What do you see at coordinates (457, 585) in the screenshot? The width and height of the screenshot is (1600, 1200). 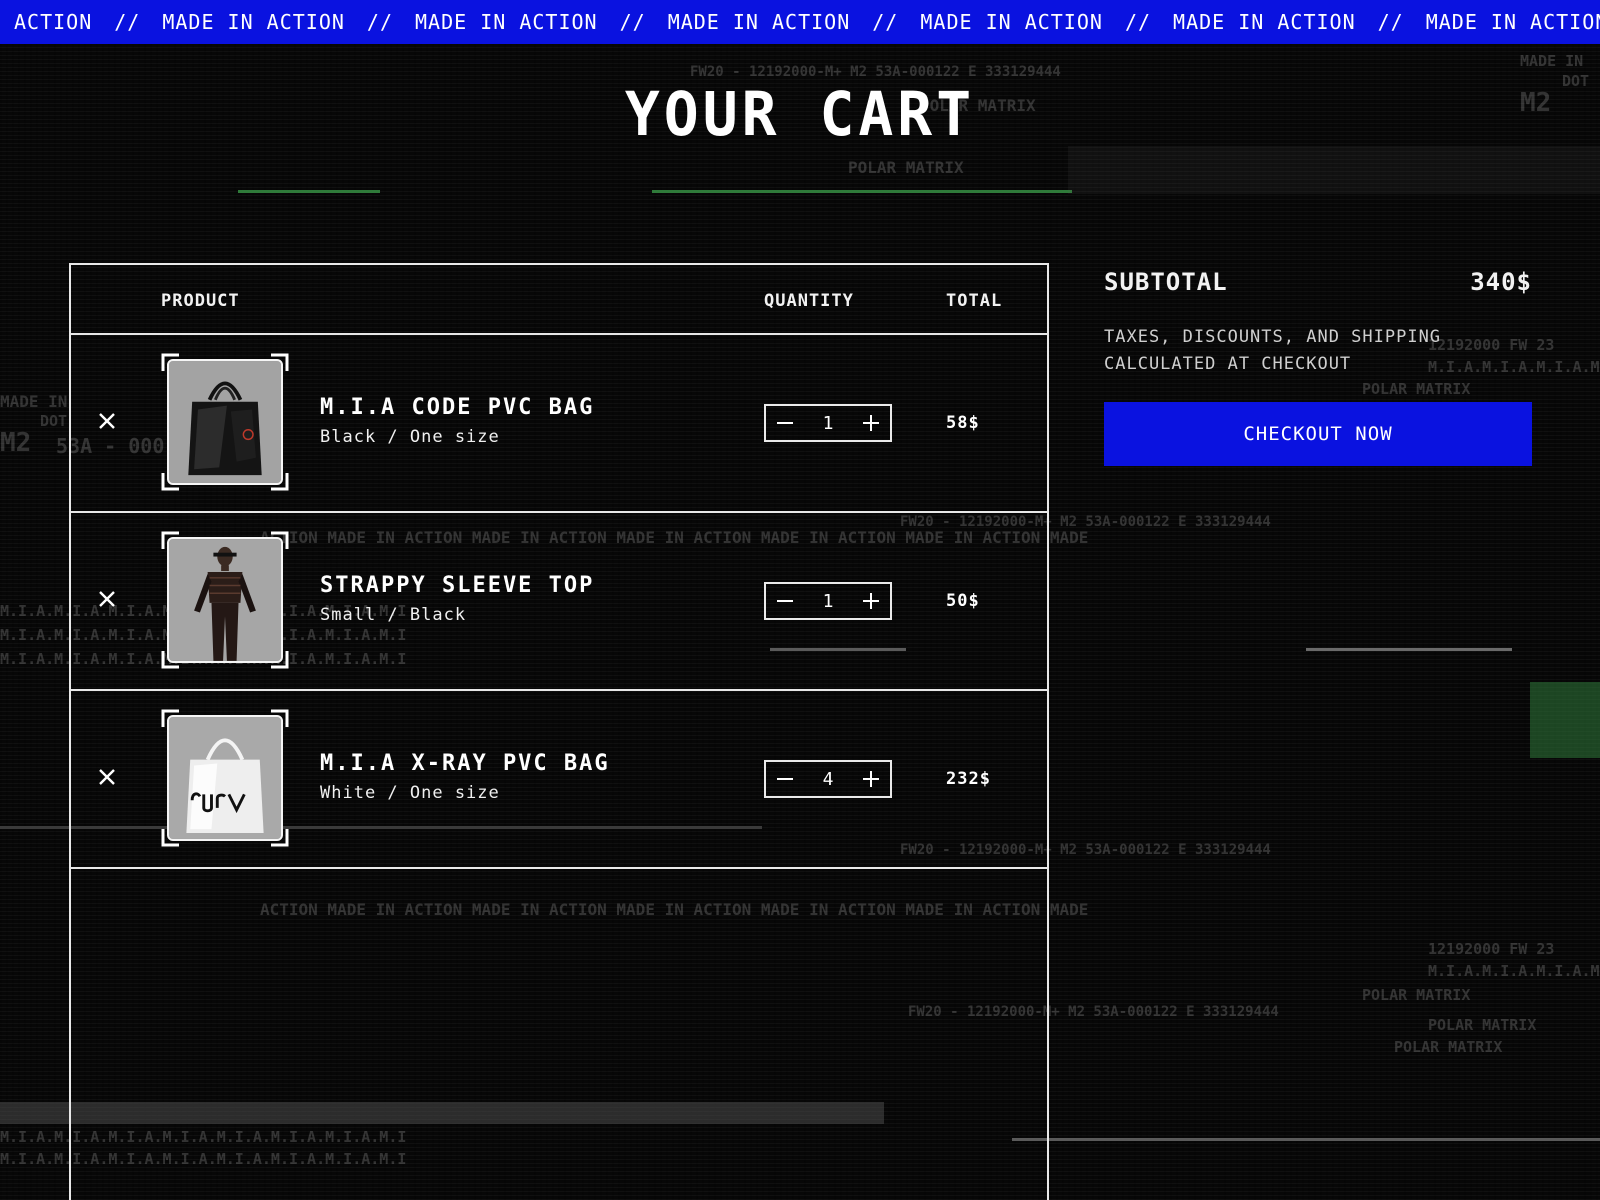 I see `item-name: STRAPPY SLEEVE TOP` at bounding box center [457, 585].